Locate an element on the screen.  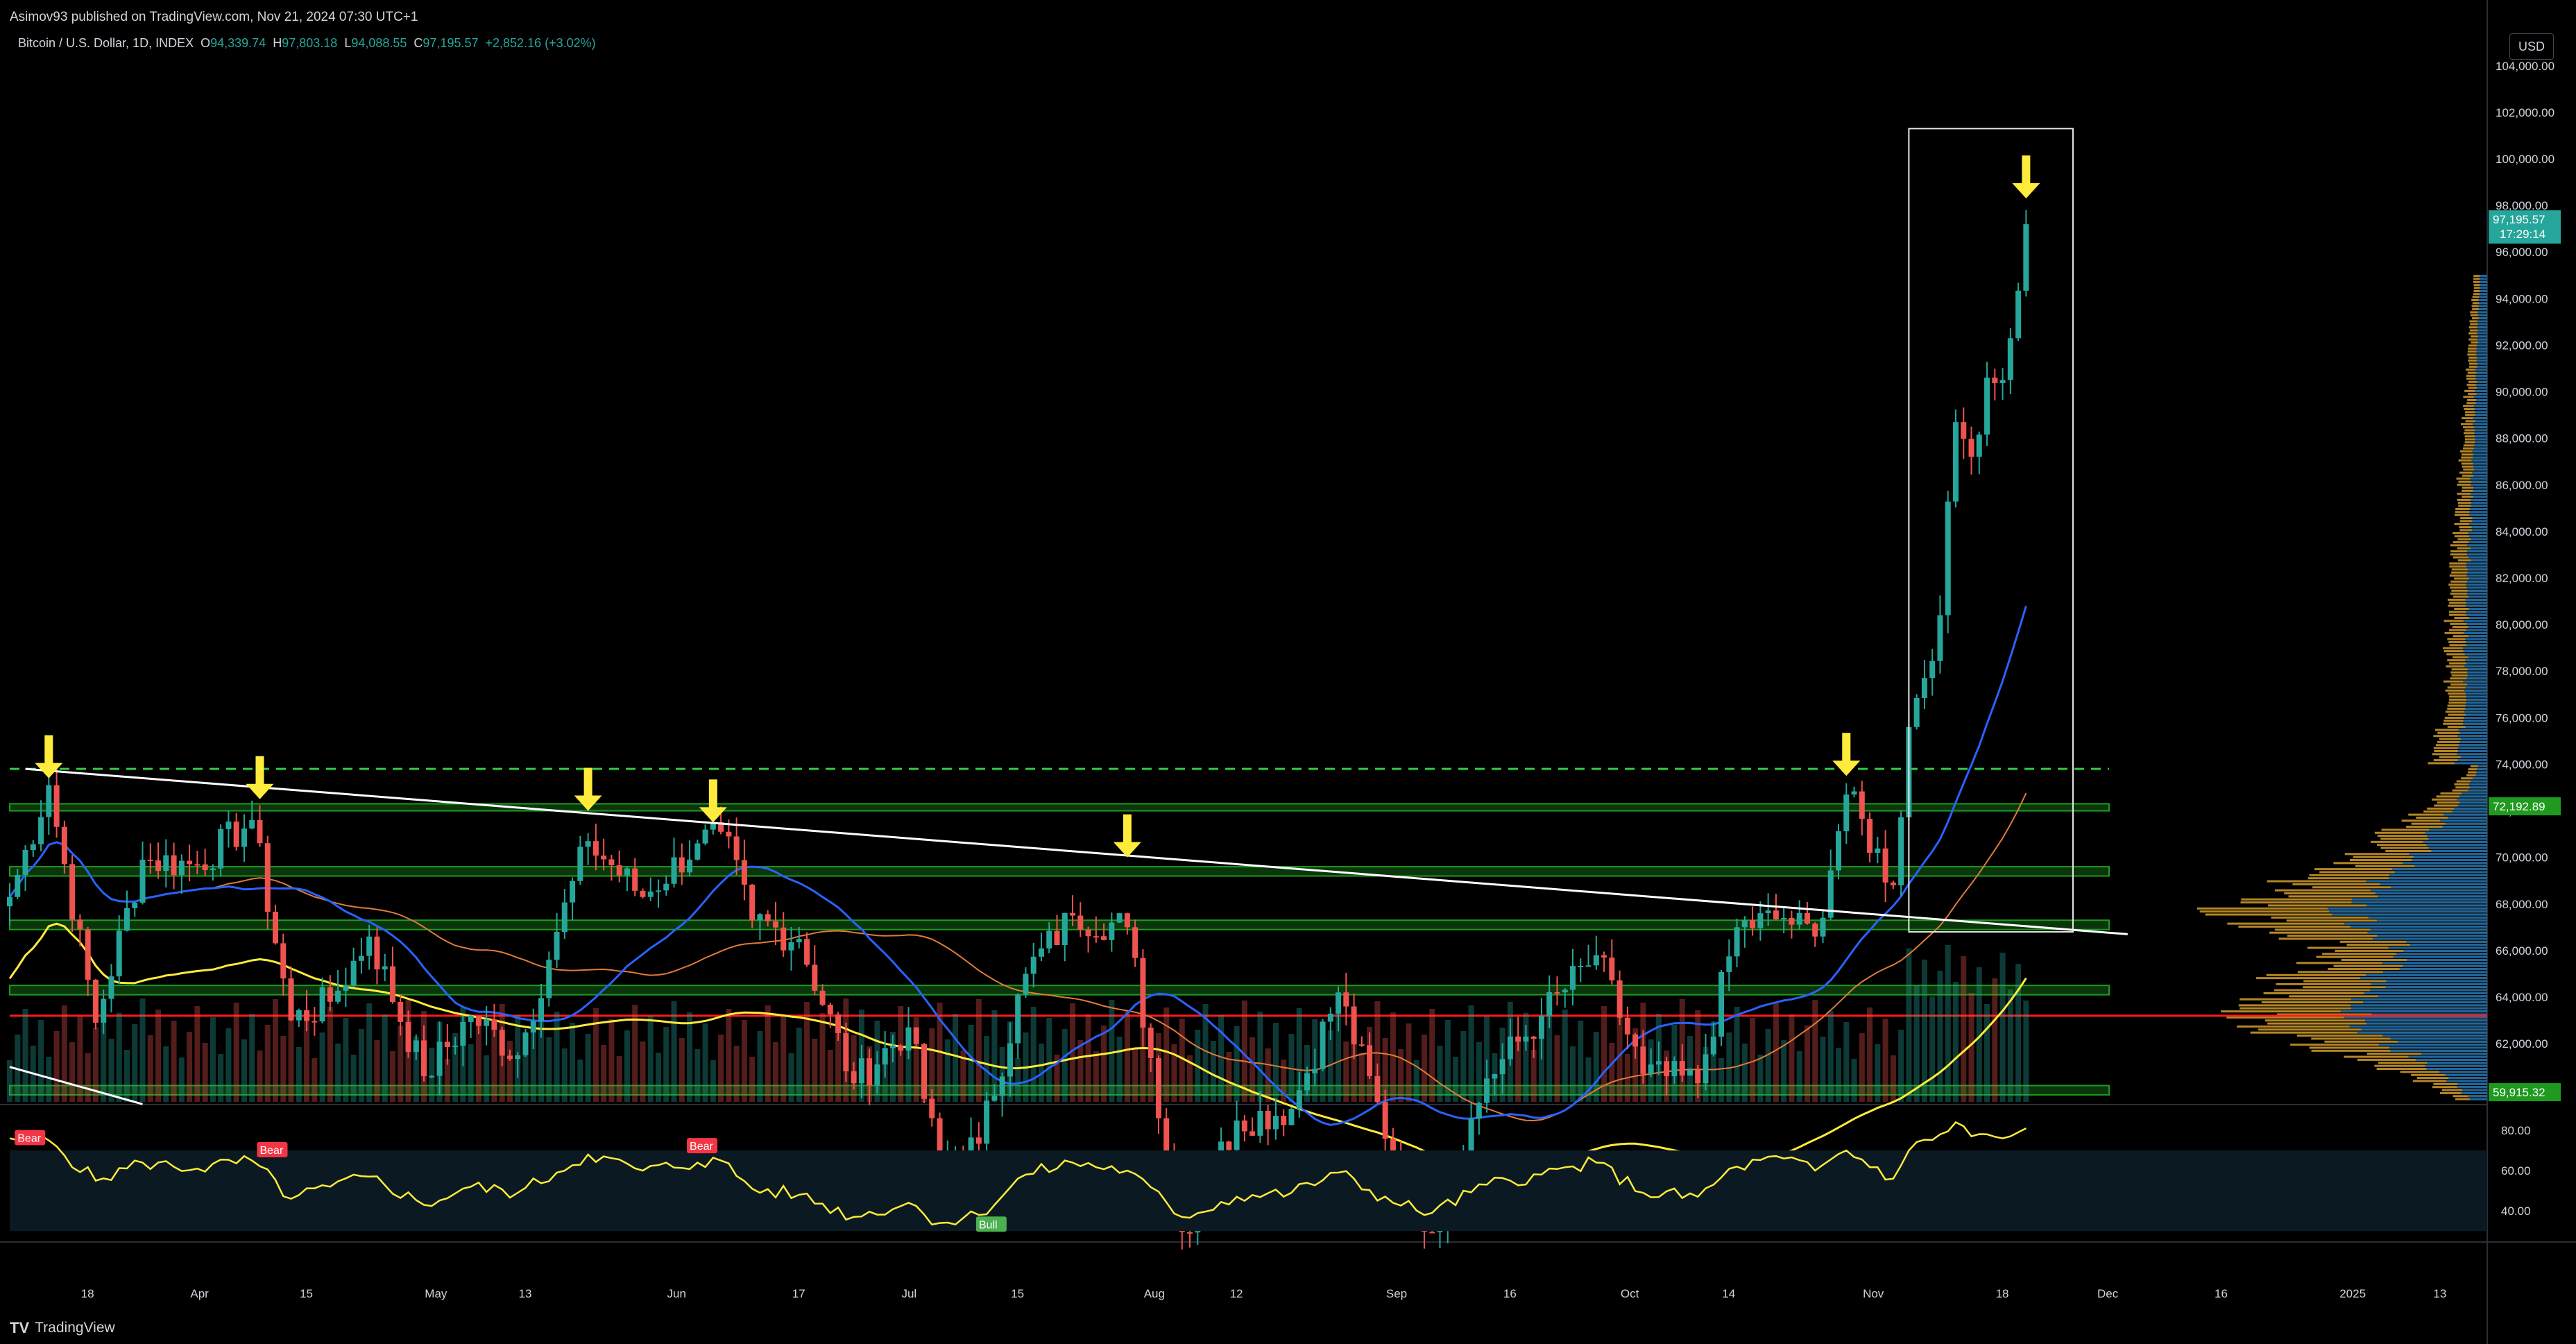
yellow-arrow-icon is located at coordinates (2026, 191).